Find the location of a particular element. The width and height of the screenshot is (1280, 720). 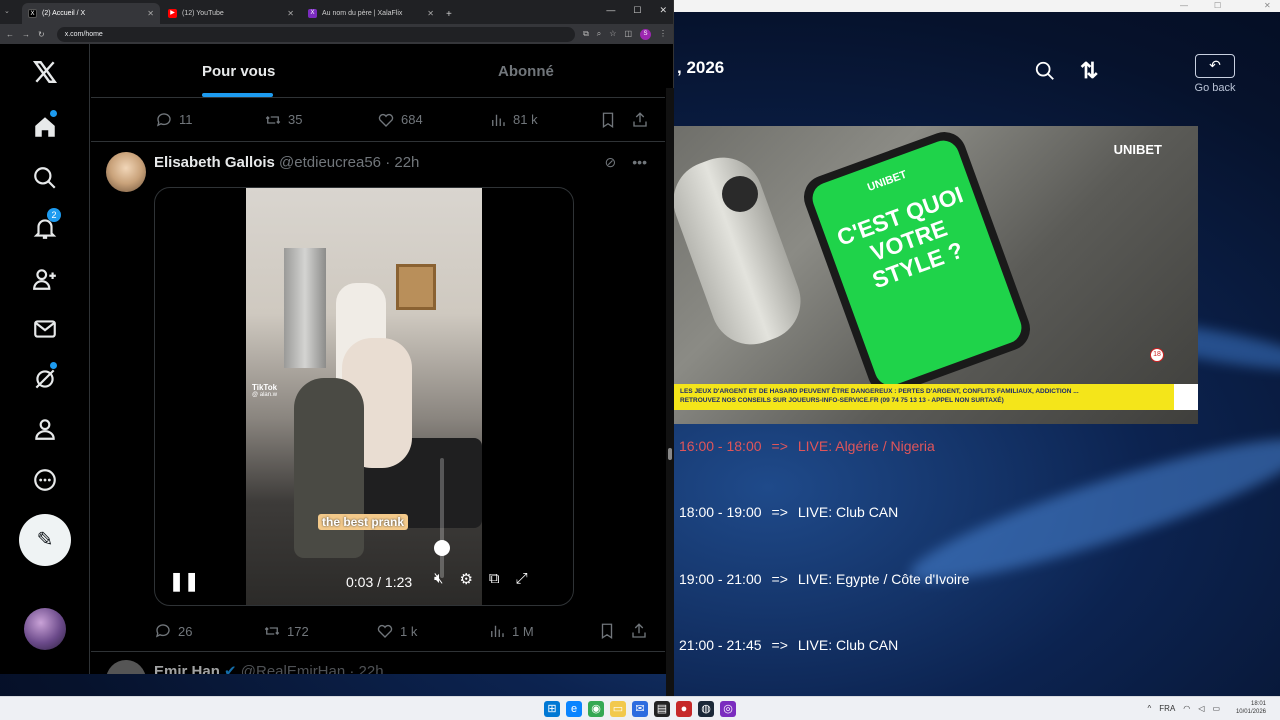

more-options-icon is located at coordinates (45, 480).